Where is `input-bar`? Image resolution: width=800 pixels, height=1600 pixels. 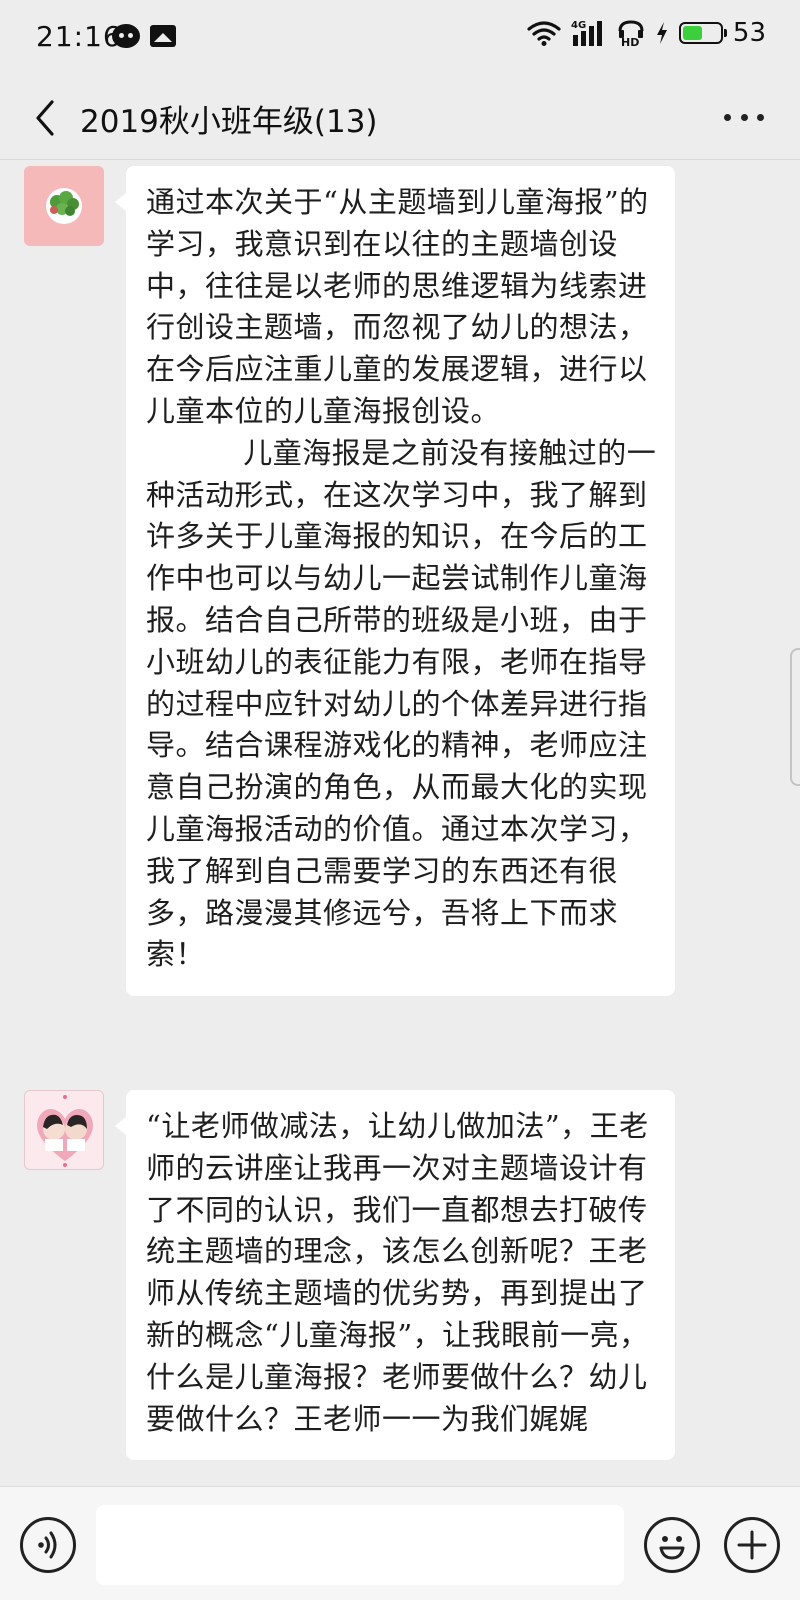 input-bar is located at coordinates (400, 1543).